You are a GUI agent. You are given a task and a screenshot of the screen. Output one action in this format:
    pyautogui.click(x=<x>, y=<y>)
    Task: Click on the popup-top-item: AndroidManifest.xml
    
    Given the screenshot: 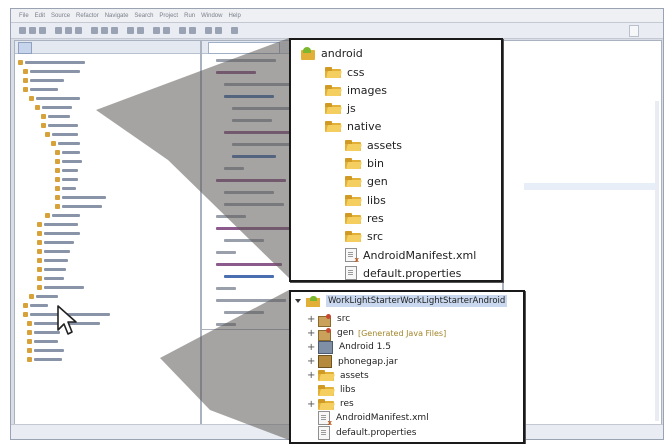 What is the action you would take?
    pyautogui.click(x=410, y=255)
    